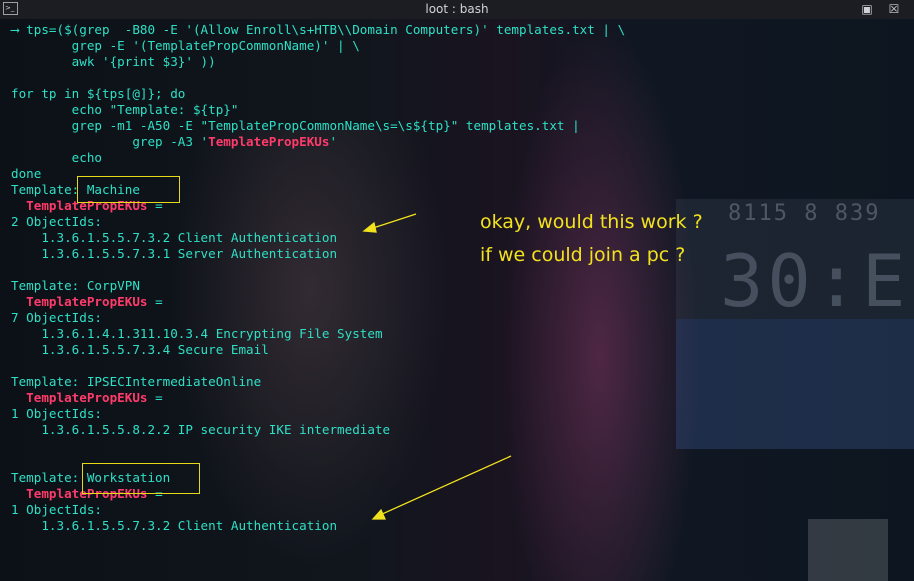  What do you see at coordinates (591, 222) in the screenshot?
I see `annotation-line-1: okay, would this work ?` at bounding box center [591, 222].